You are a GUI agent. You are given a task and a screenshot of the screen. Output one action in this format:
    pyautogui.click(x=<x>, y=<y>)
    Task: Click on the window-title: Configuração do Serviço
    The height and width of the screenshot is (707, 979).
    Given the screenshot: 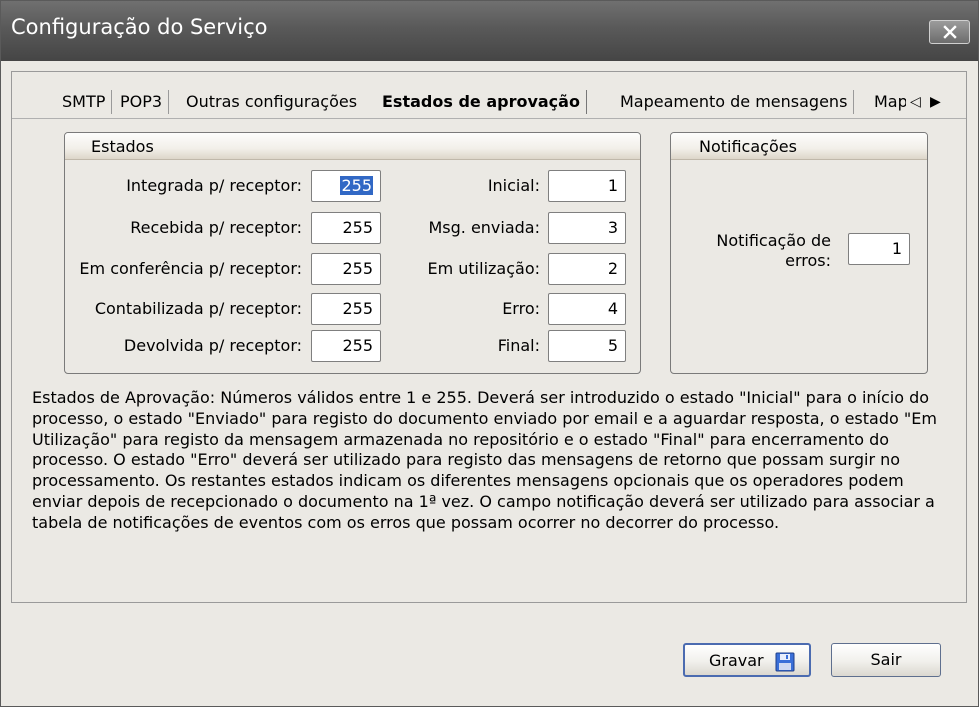 What is the action you would take?
    pyautogui.click(x=139, y=27)
    